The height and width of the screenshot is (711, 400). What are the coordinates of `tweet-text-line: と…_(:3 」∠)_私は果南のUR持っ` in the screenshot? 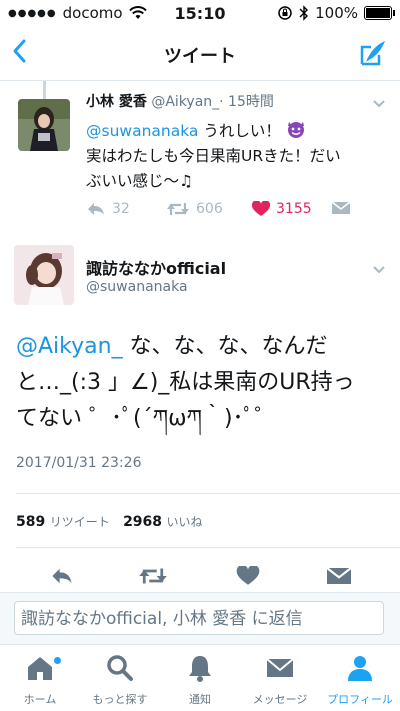 It's located at (185, 382).